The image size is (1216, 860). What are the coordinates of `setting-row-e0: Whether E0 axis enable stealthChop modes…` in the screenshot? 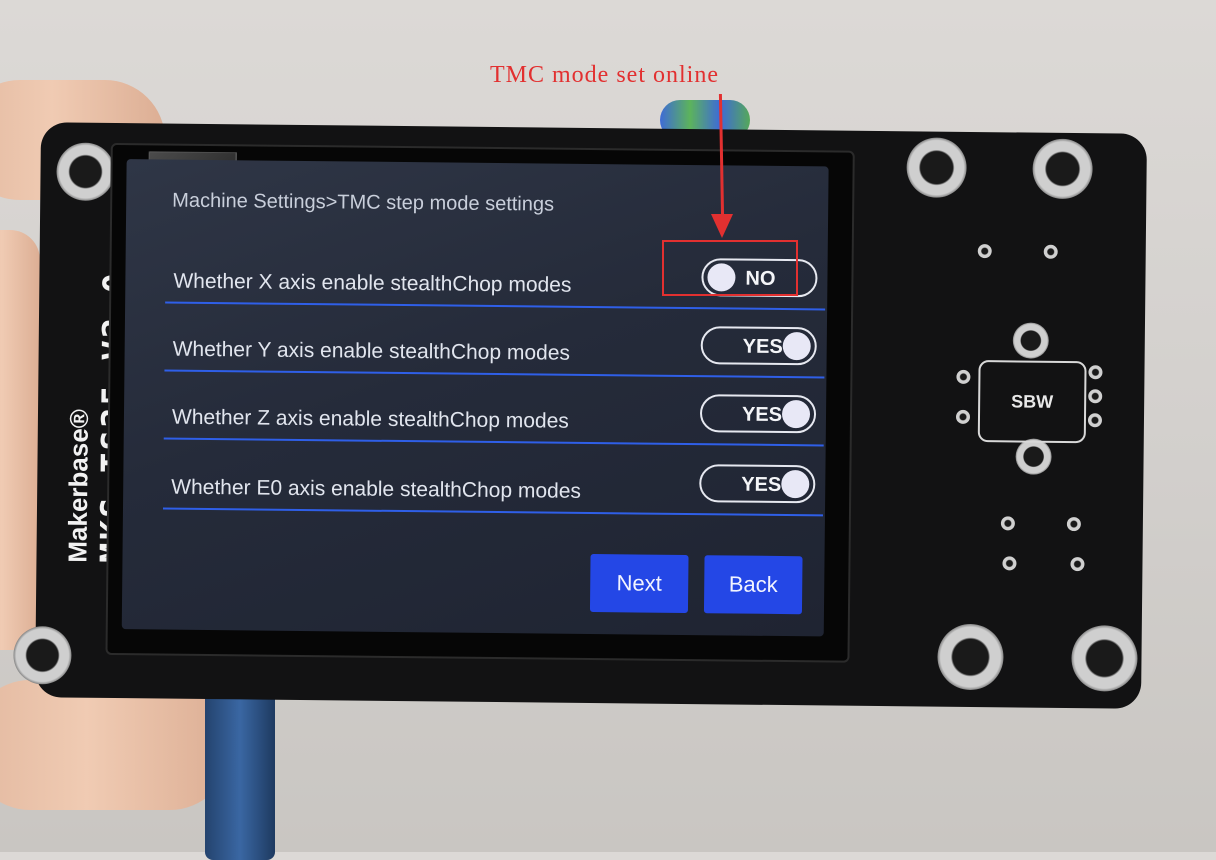 It's located at (493, 479).